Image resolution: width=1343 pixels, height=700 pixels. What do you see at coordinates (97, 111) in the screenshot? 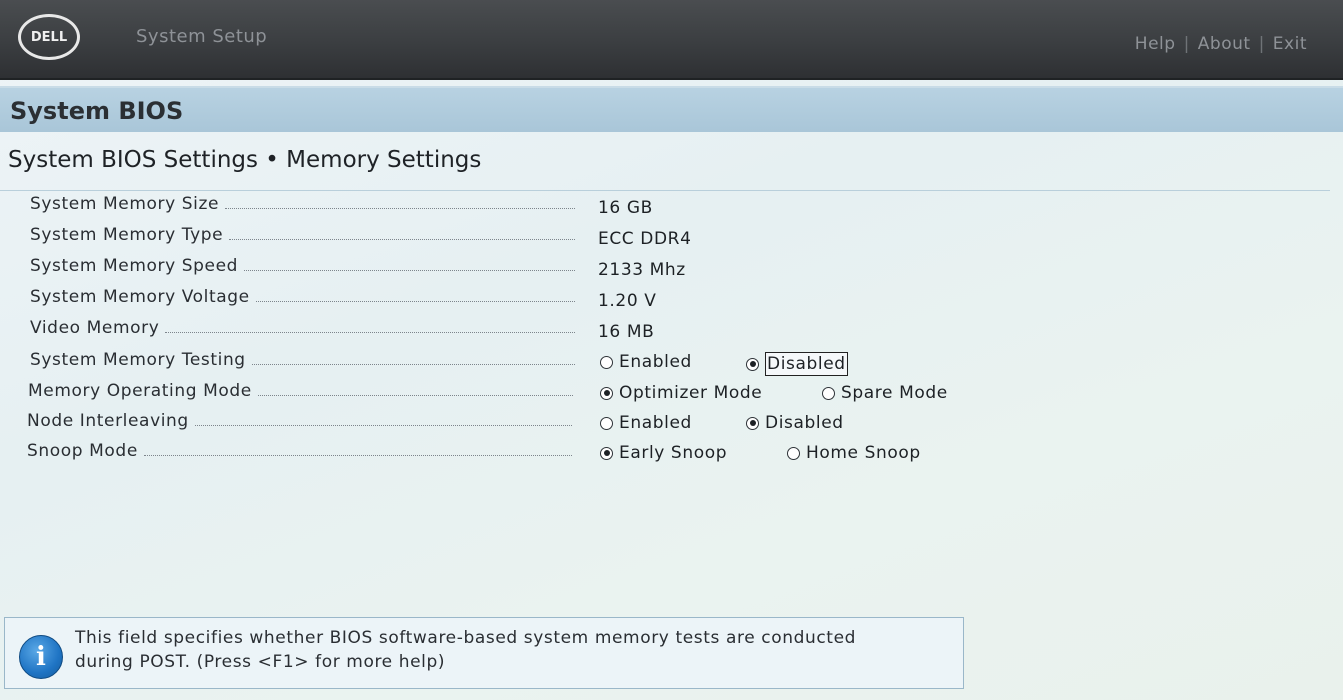
I see `section-title: System BIOS` at bounding box center [97, 111].